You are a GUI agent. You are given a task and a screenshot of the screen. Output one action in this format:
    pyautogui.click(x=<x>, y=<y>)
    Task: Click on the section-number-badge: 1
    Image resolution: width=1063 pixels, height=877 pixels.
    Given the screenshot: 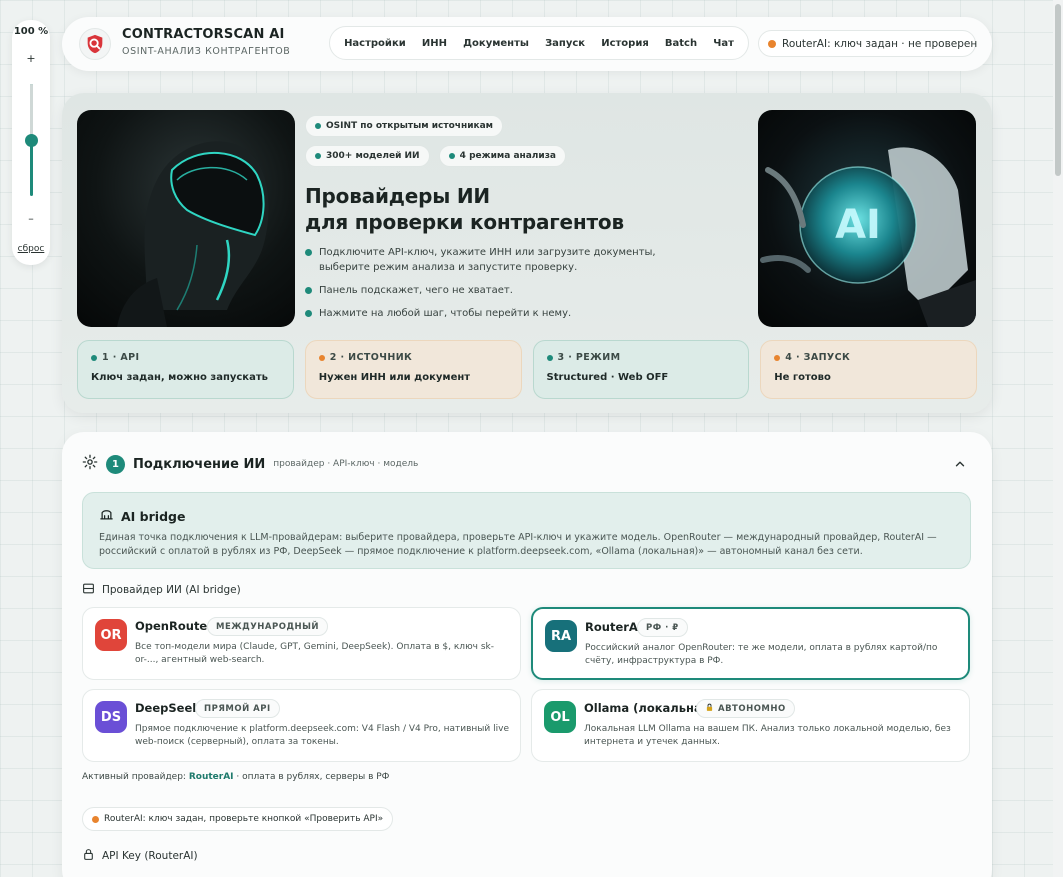 What is the action you would take?
    pyautogui.click(x=115, y=464)
    